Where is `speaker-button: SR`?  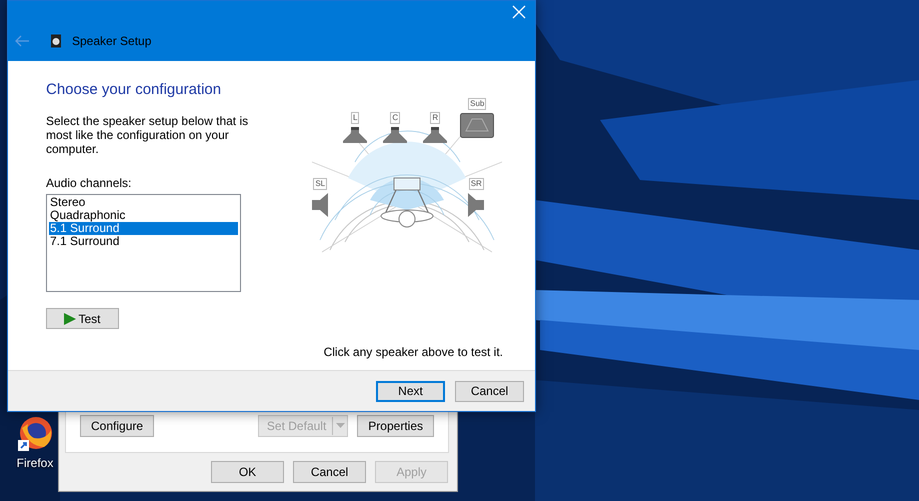 speaker-button: SR is located at coordinates (476, 197).